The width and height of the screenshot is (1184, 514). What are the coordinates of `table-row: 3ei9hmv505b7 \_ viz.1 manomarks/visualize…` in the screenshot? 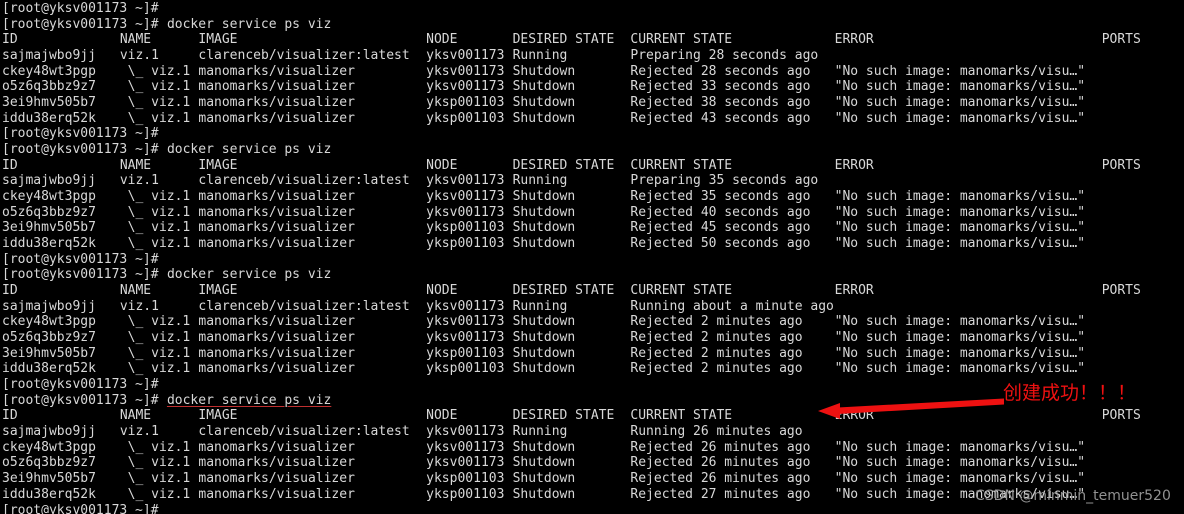 It's located at (592, 103).